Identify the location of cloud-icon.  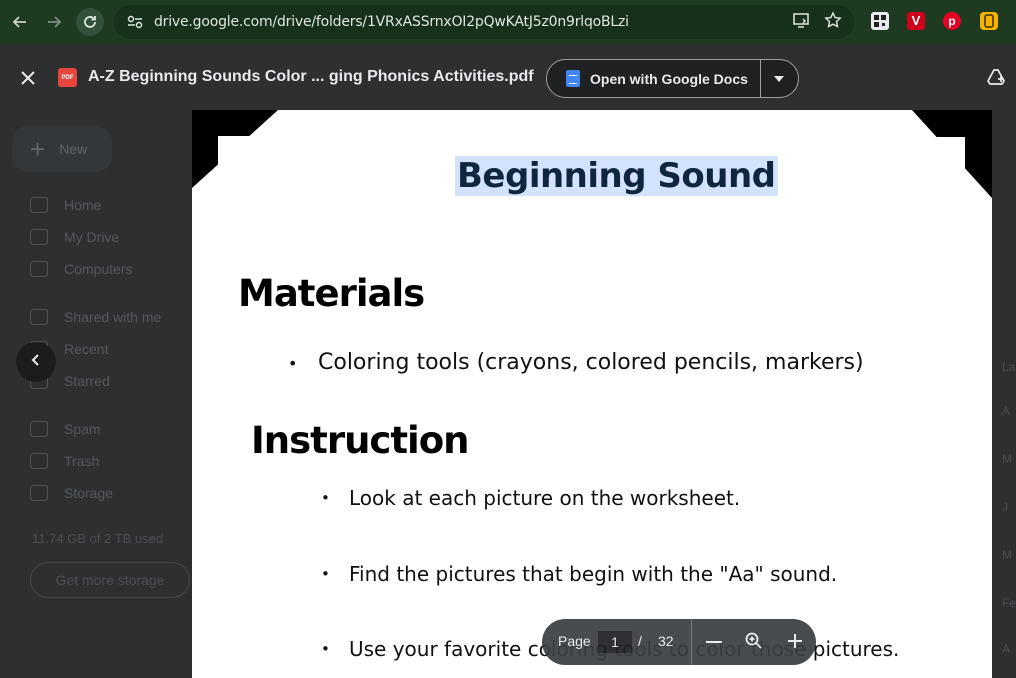
(39, 493).